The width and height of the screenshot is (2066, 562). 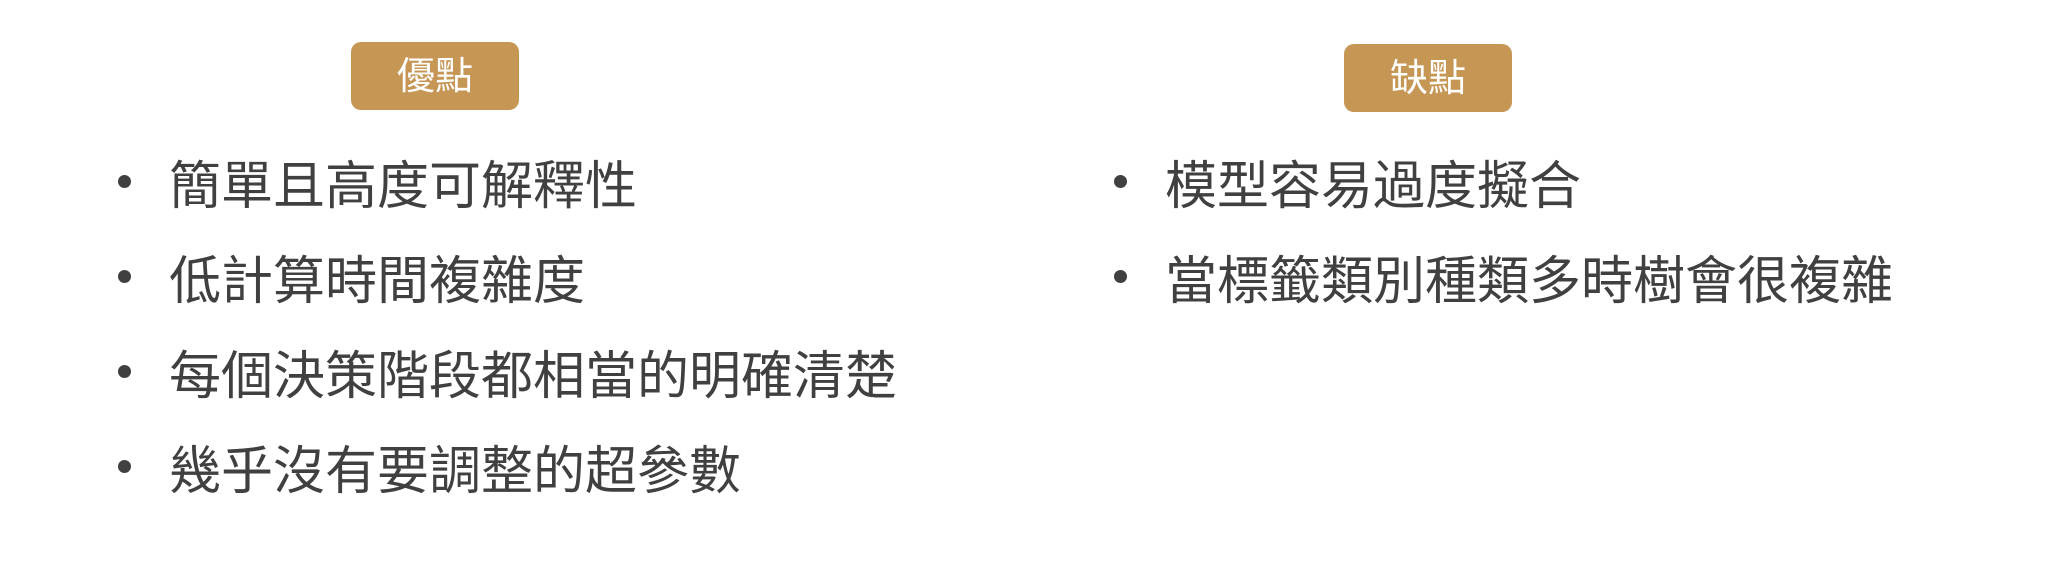 I want to click on pros-item-text: 低計算時間複雜度, so click(x=377, y=282).